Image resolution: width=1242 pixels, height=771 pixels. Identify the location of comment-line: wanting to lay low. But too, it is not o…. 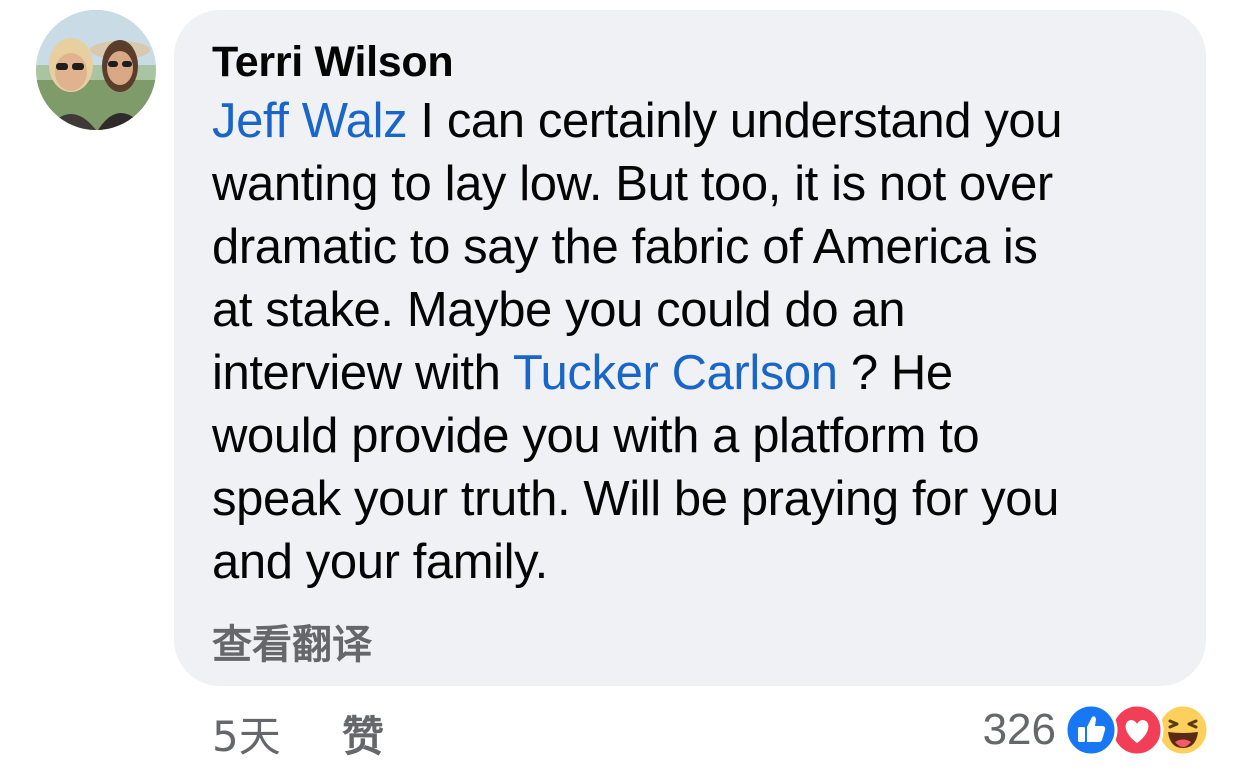
(707, 184).